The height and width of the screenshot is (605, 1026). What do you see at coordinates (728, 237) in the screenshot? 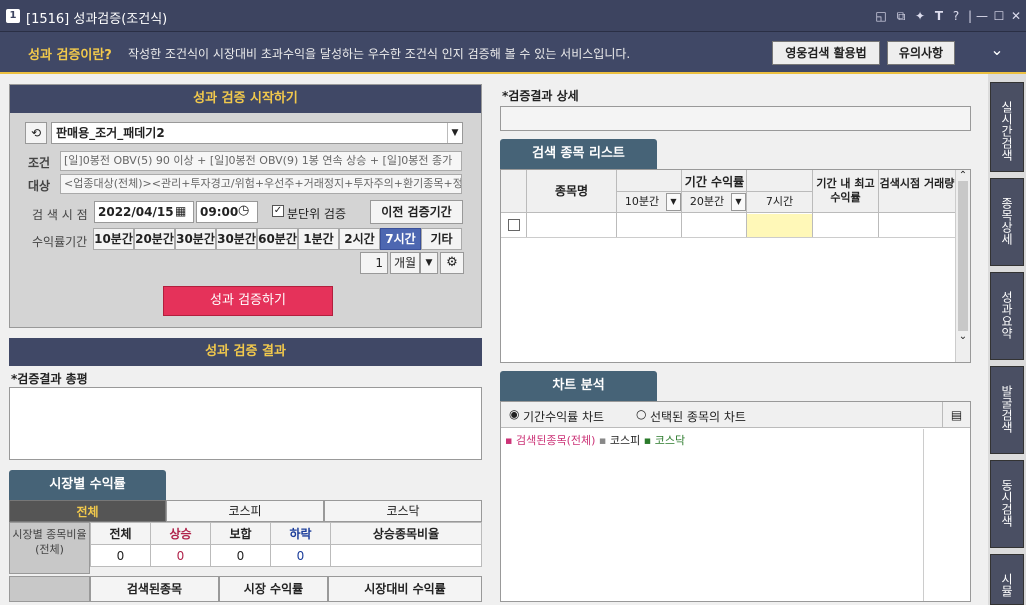
I see `row-divider` at bounding box center [728, 237].